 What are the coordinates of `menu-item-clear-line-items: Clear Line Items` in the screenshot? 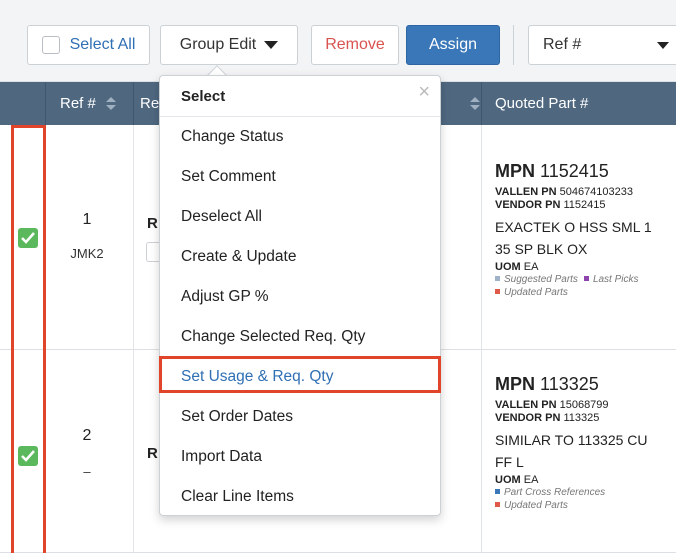 It's located at (300, 497).